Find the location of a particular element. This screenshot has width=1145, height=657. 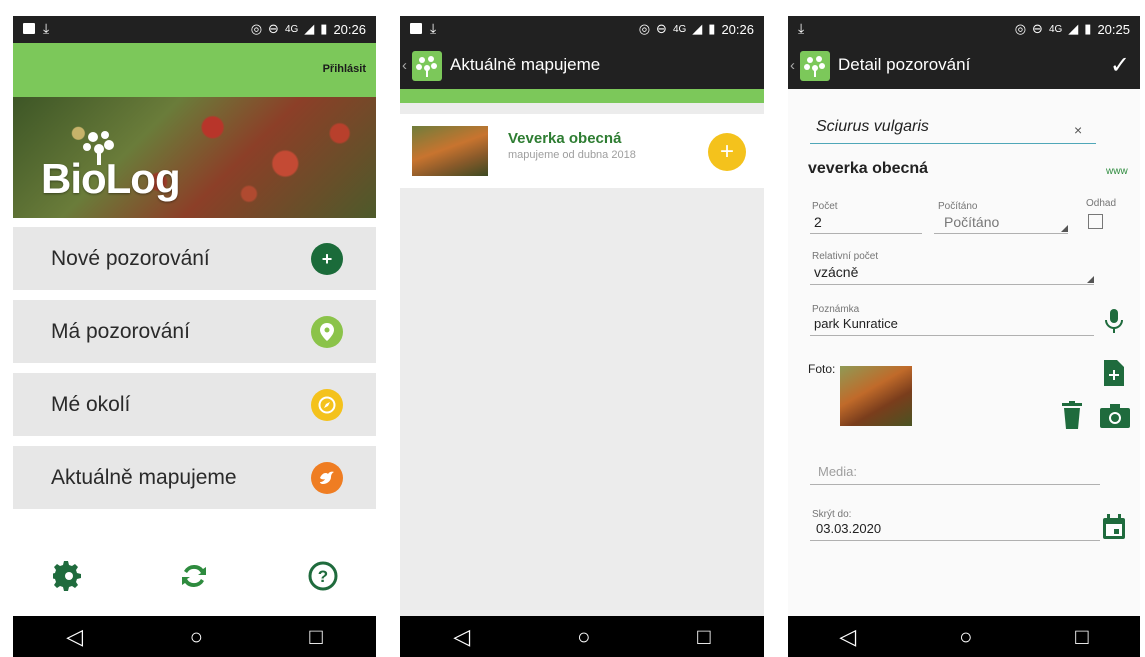

status-bar: ⤓ ◎ ⊖ 4G ◢ ▮ 20:26 is located at coordinates (582, 29).